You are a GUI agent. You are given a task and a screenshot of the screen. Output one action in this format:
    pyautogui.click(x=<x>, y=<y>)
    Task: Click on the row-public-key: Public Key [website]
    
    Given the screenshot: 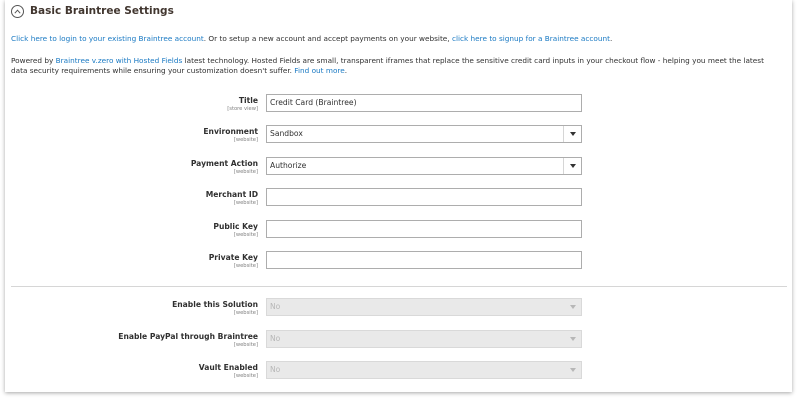 What is the action you would take?
    pyautogui.click(x=398, y=230)
    